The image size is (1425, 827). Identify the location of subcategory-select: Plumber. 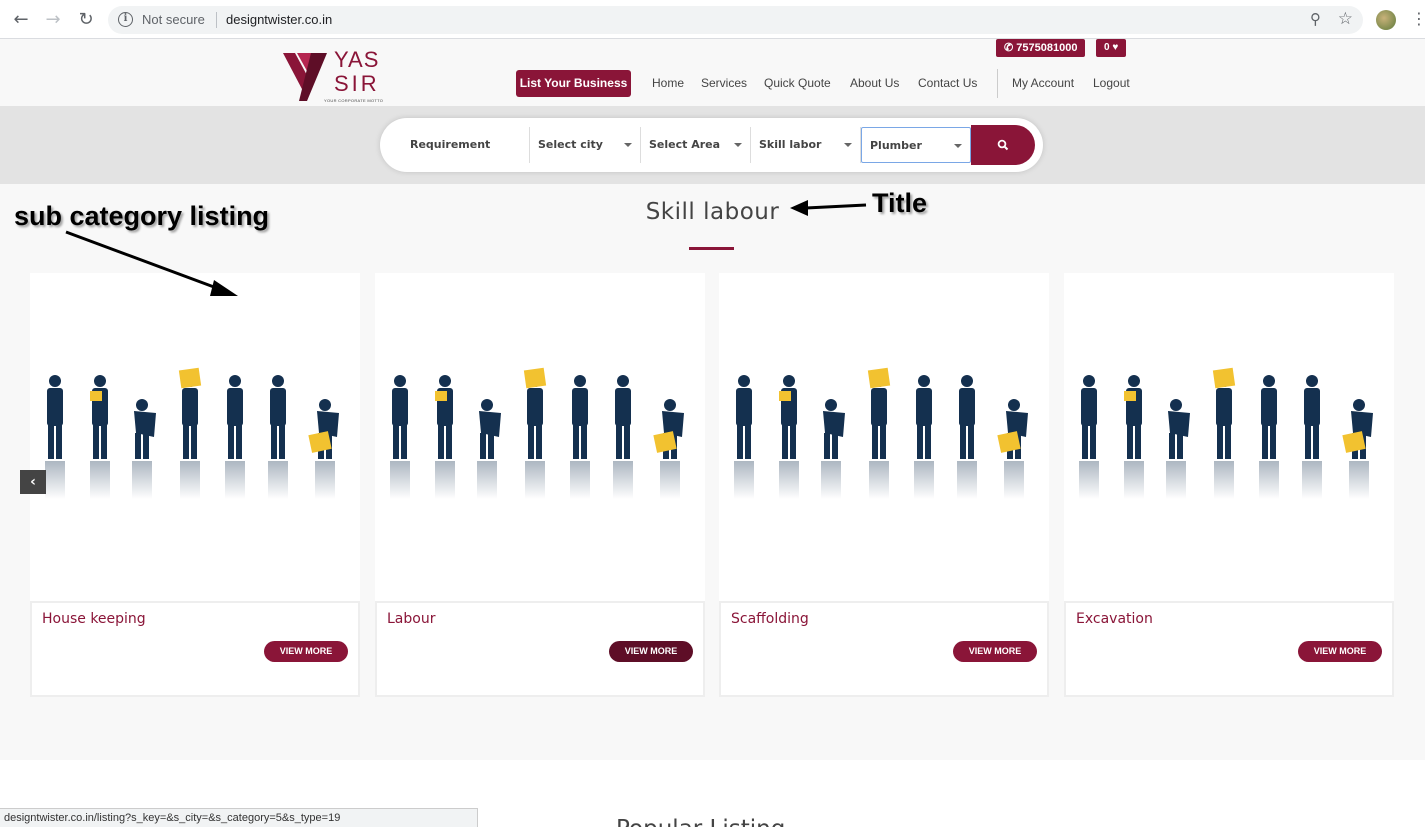
(916, 145).